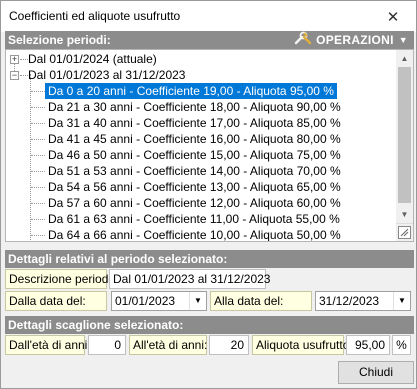 This screenshot has width=417, height=389. Describe the element at coordinates (209, 40) in the screenshot. I see `periods-panel-header: Selezione periodi: OPERAZIONI ▼` at that location.